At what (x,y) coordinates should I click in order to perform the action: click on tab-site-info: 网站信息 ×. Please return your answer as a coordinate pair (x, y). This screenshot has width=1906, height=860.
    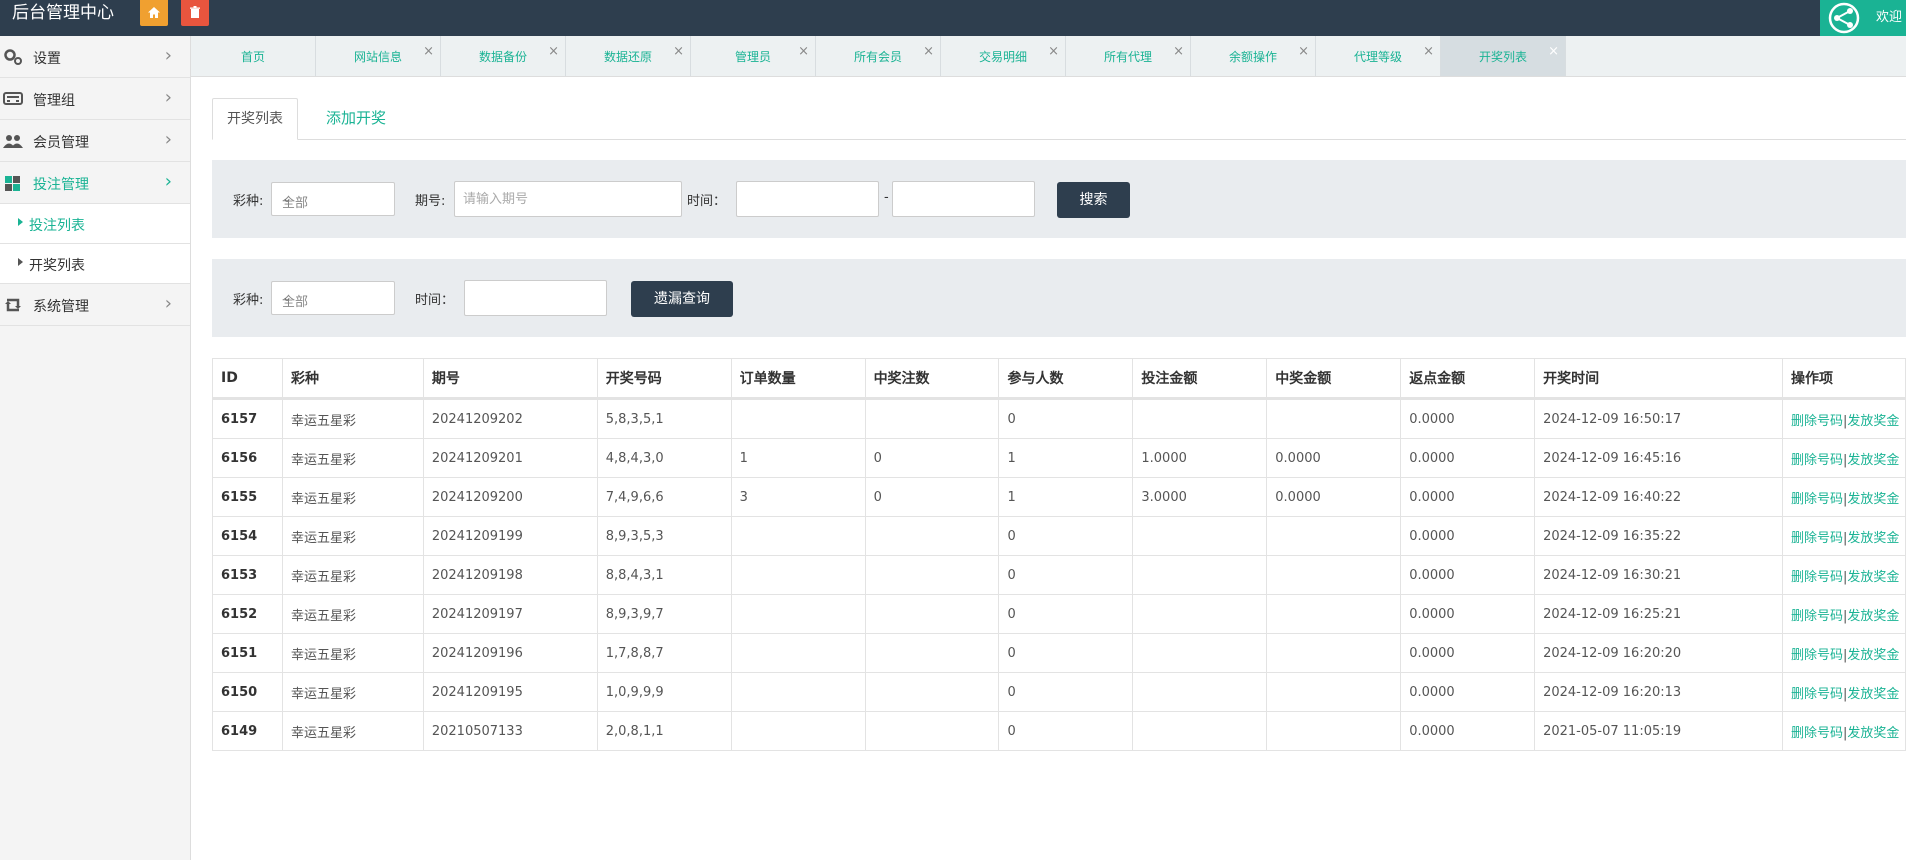
    Looking at the image, I should click on (378, 56).